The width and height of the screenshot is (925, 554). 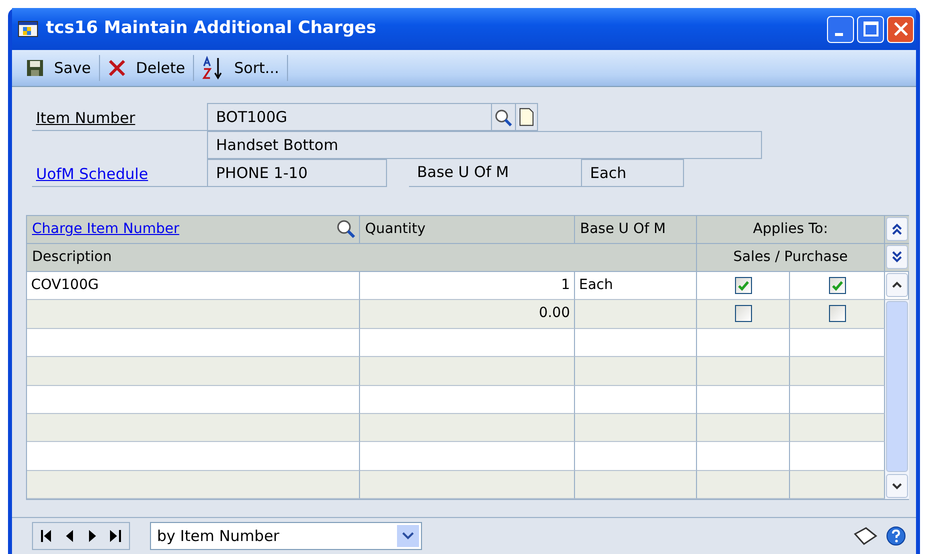 What do you see at coordinates (896, 536) in the screenshot?
I see `help-icon` at bounding box center [896, 536].